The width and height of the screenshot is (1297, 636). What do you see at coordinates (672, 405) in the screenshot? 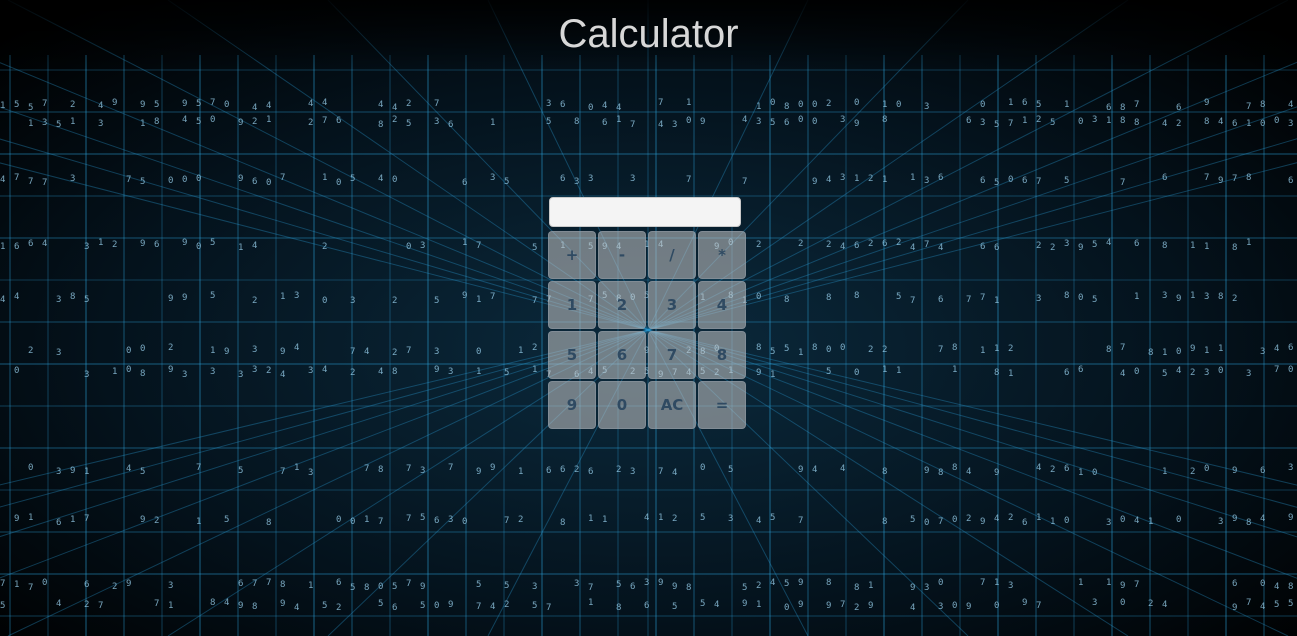
I see `key-clear-button: AC` at bounding box center [672, 405].